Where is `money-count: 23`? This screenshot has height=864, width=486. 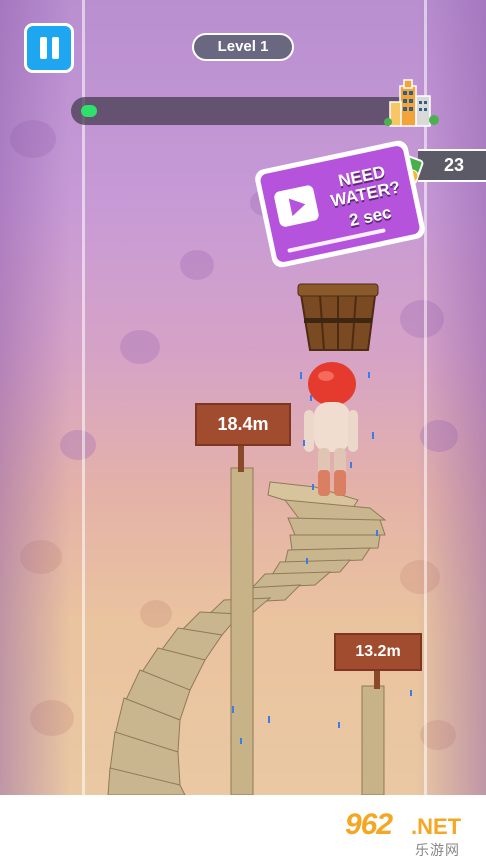
money-count: 23 is located at coordinates (454, 165).